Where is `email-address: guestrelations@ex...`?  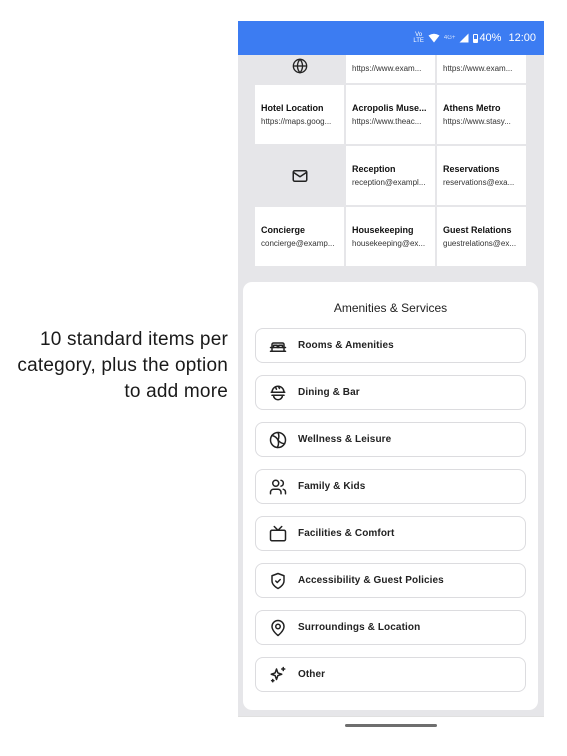 email-address: guestrelations@ex... is located at coordinates (480, 243).